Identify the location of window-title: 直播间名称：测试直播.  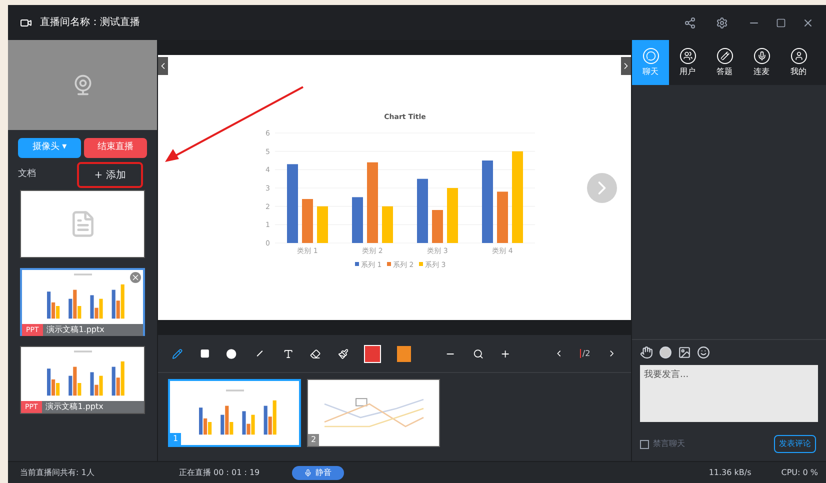
(90, 23).